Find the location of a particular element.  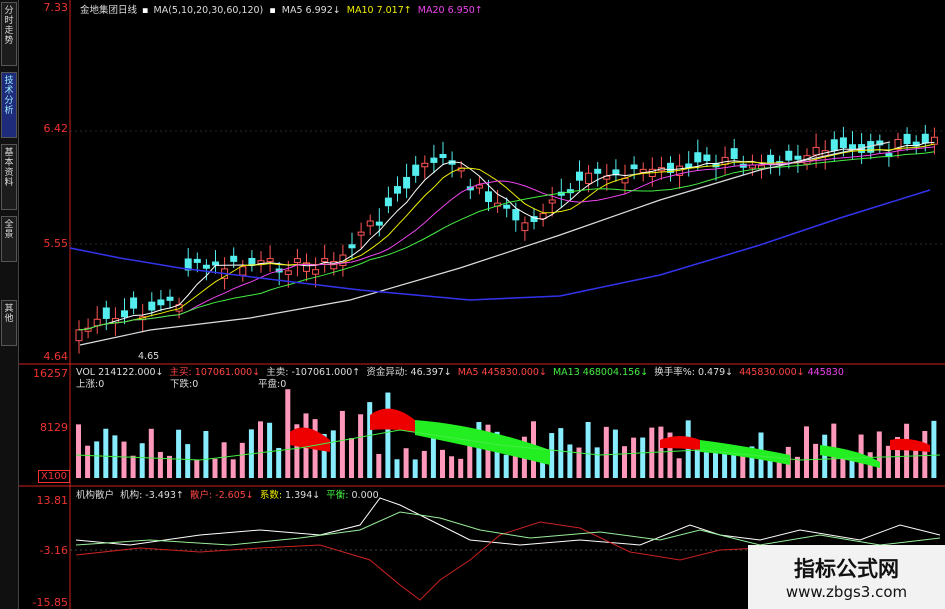

fund-flow-band is located at coordinates (680, 443).